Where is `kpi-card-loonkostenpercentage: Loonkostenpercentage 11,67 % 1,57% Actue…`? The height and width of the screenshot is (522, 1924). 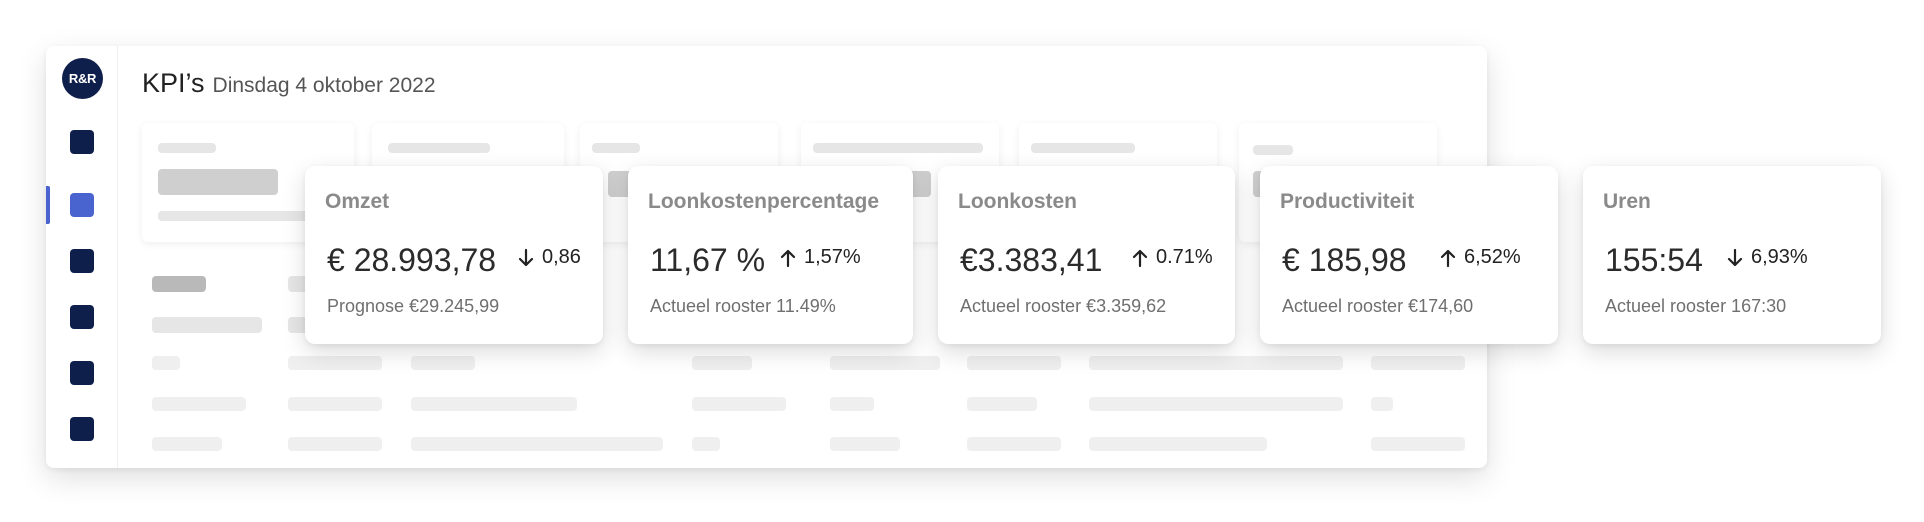
kpi-card-loonkostenpercentage: Loonkostenpercentage 11,67 % 1,57% Actue… is located at coordinates (770, 255).